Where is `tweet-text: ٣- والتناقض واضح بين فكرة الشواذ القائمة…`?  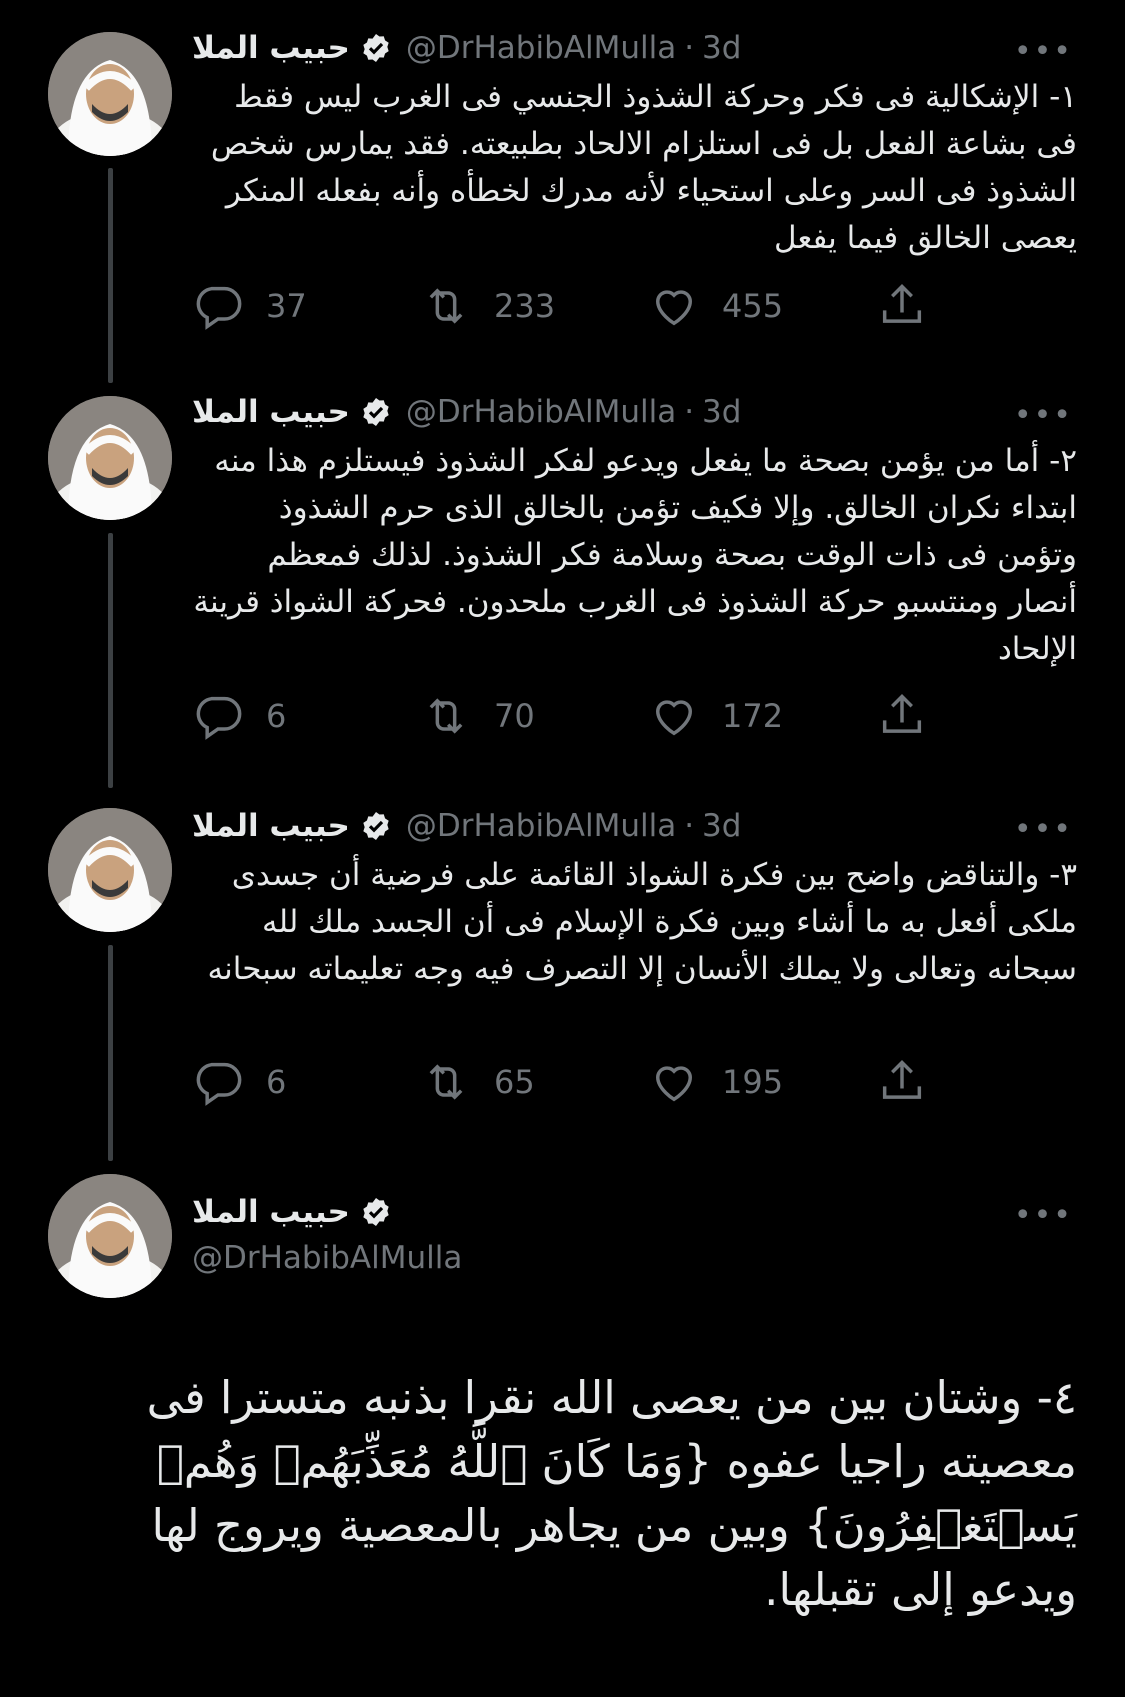
tweet-text: ٣- والتناقض واضح بين فكرة الشواذ القائمة… is located at coordinates (642, 922).